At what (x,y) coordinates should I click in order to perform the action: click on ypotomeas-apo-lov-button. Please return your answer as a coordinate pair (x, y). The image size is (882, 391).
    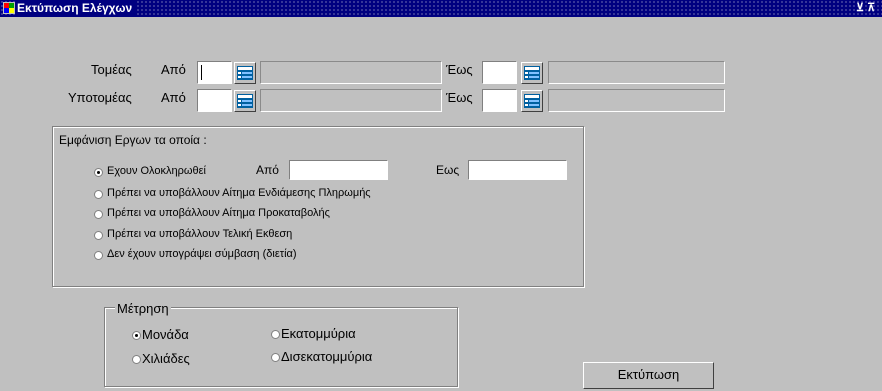
    Looking at the image, I should click on (245, 101).